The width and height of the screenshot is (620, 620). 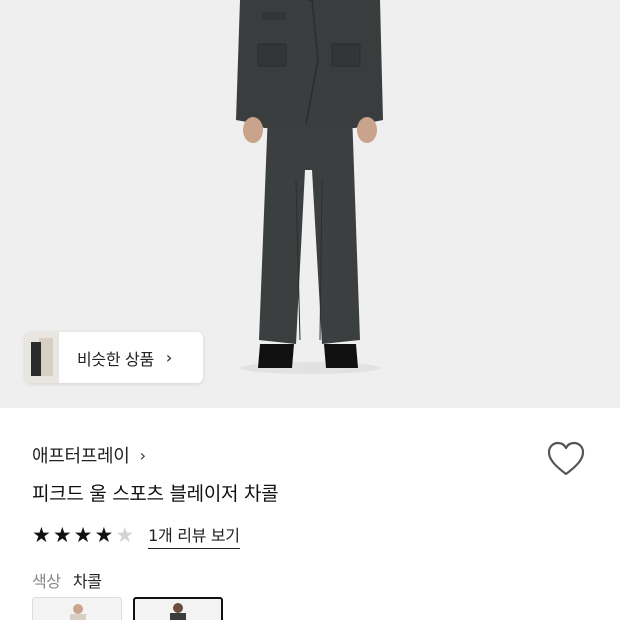 I want to click on brand-link: 애프터프레이 ›, so click(x=89, y=455).